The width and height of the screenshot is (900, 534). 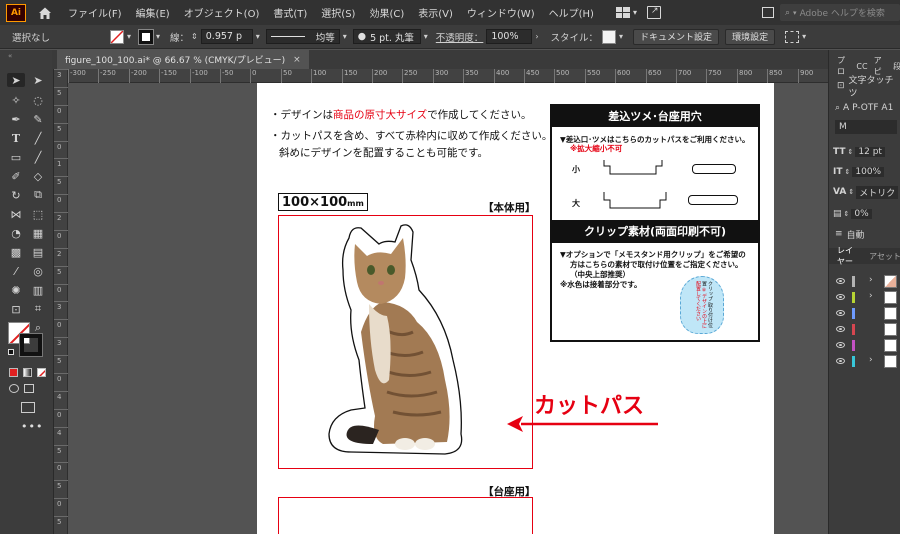 What do you see at coordinates (792, 36) in the screenshot?
I see `arrange-icon` at bounding box center [792, 36].